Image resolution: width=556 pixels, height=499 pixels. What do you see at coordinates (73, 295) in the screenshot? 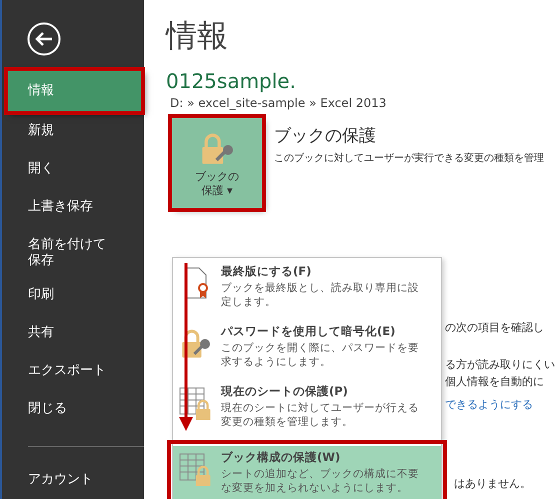
I see `sidebar-item: 印刷` at bounding box center [73, 295].